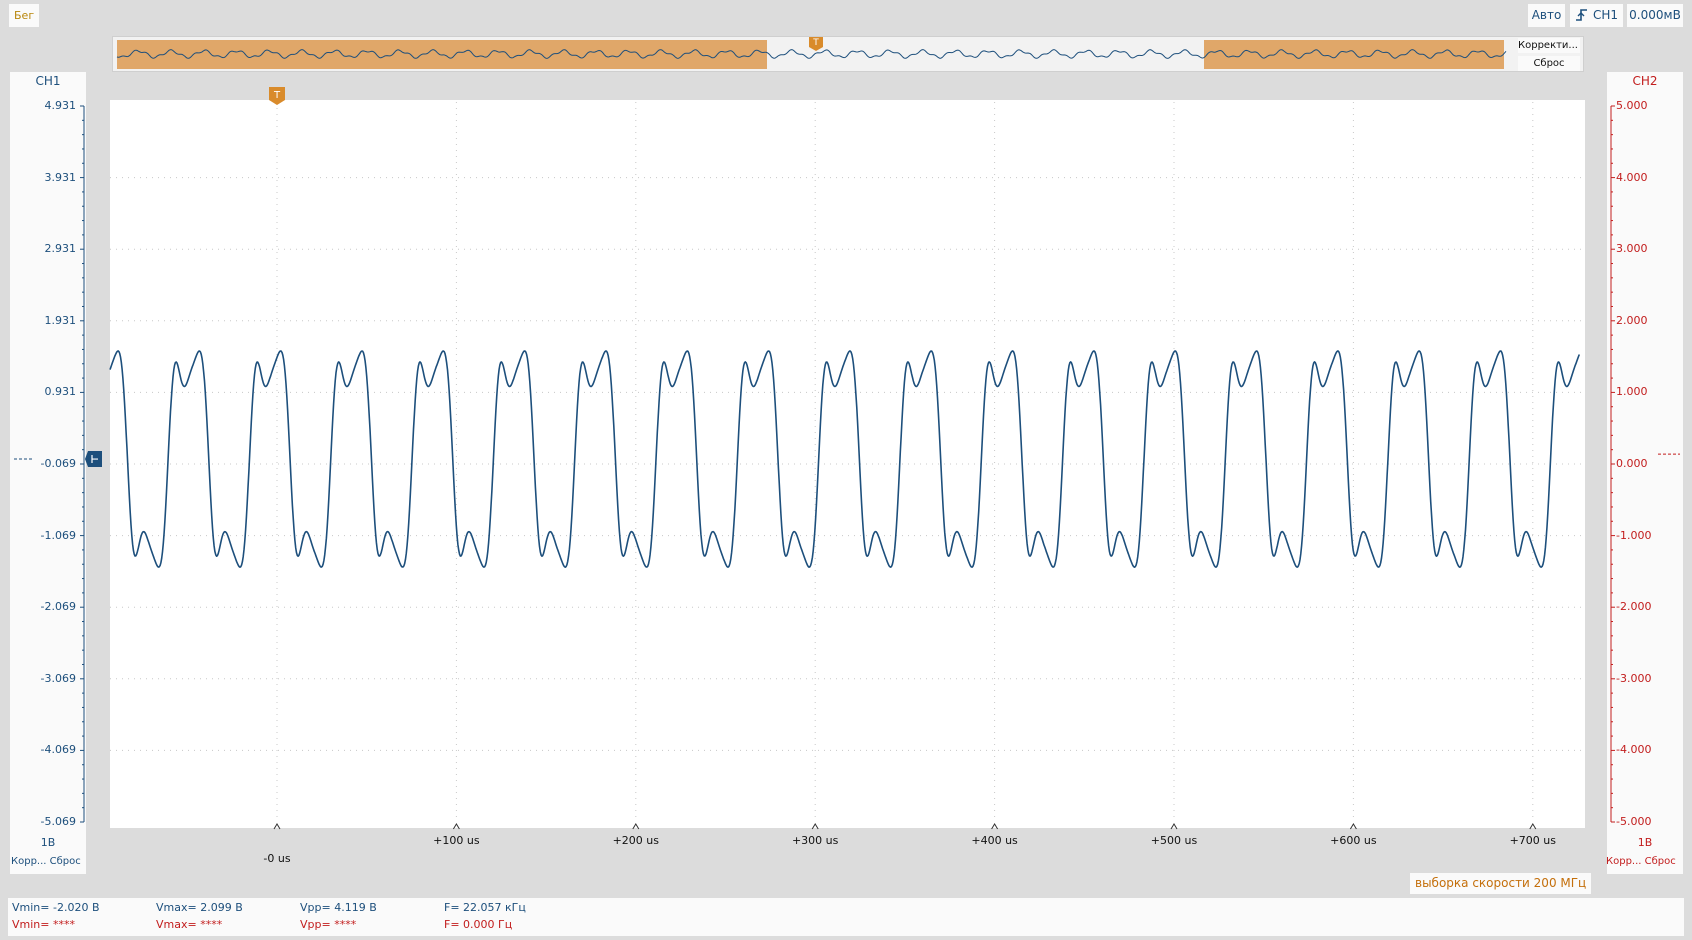 This screenshot has height=940, width=1692. What do you see at coordinates (1632, 392) in the screenshot?
I see `ch2-axis-label: 1.000` at bounding box center [1632, 392].